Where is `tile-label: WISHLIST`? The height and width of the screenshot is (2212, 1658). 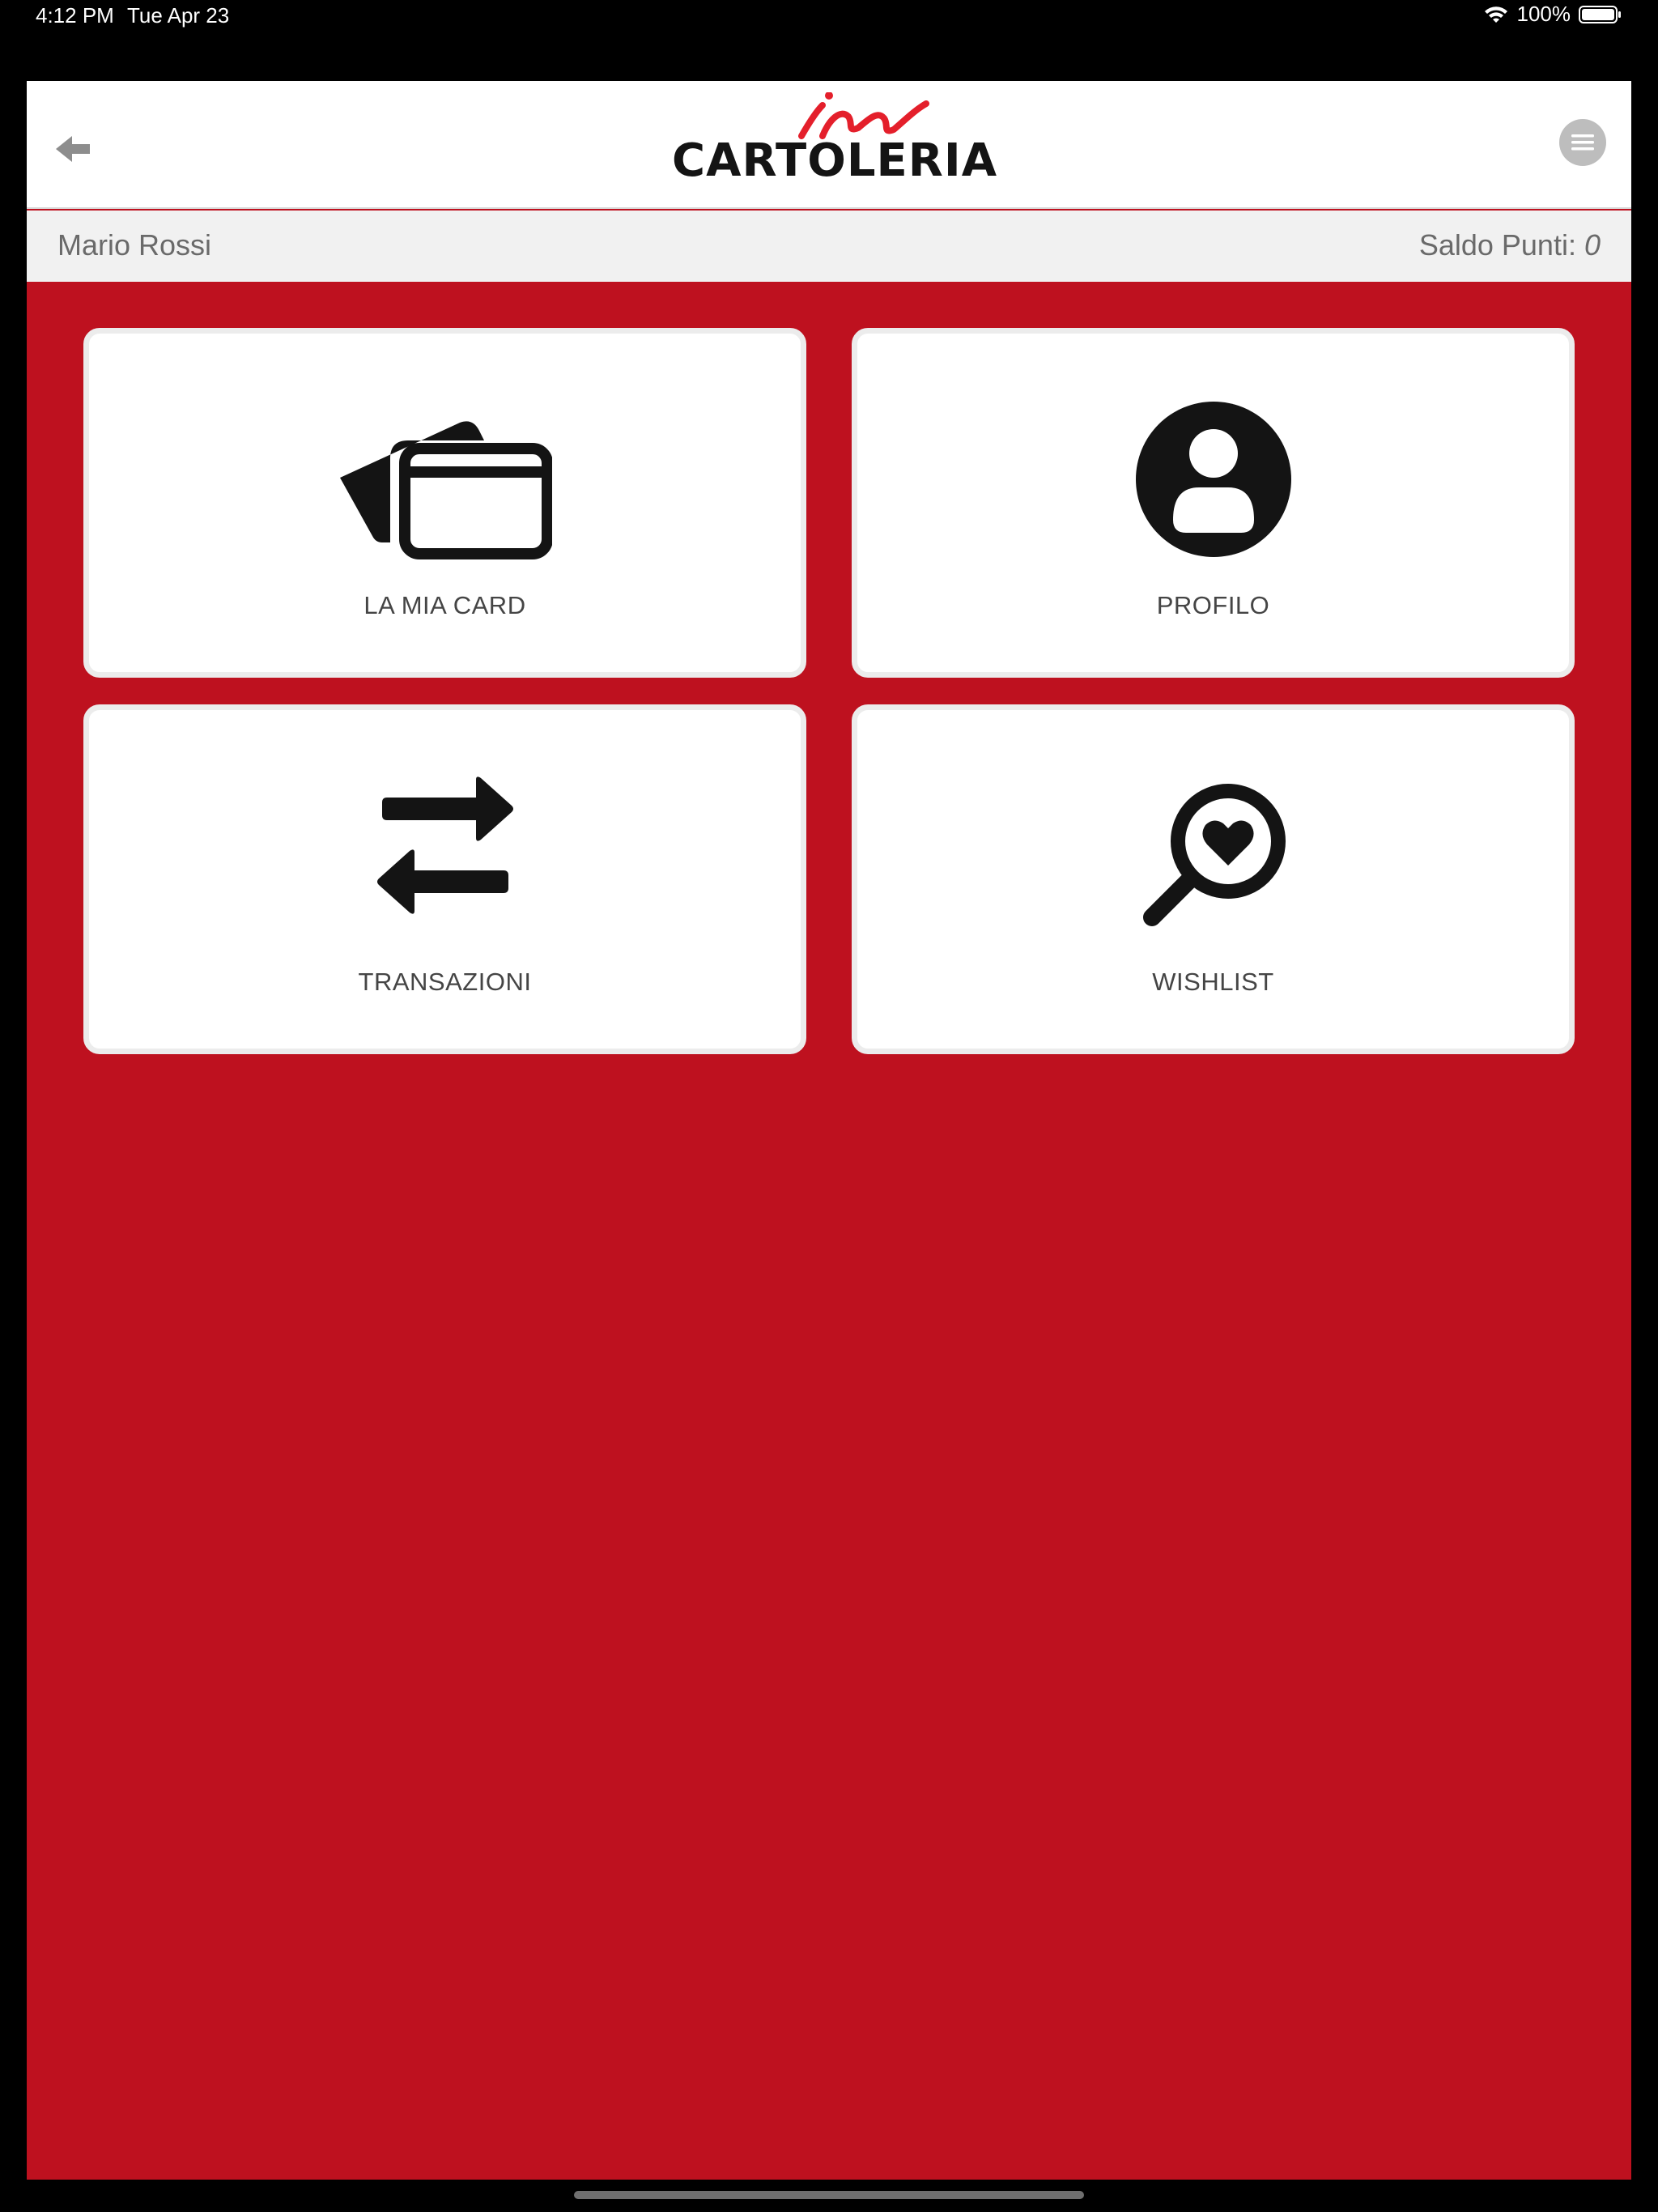
tile-label: WISHLIST is located at coordinates (1213, 982).